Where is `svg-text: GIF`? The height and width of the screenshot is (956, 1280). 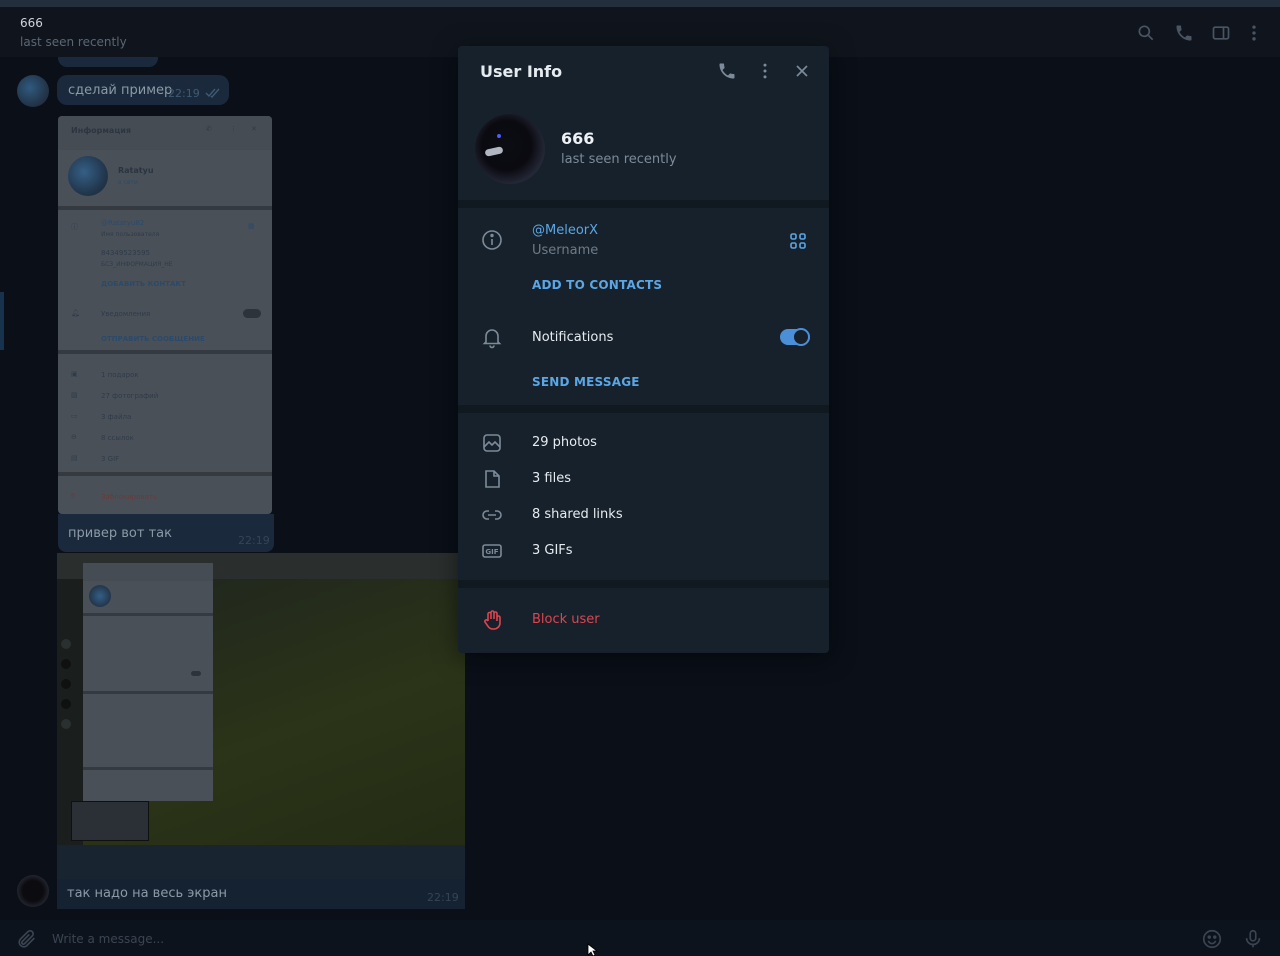 svg-text: GIF is located at coordinates (491, 552).